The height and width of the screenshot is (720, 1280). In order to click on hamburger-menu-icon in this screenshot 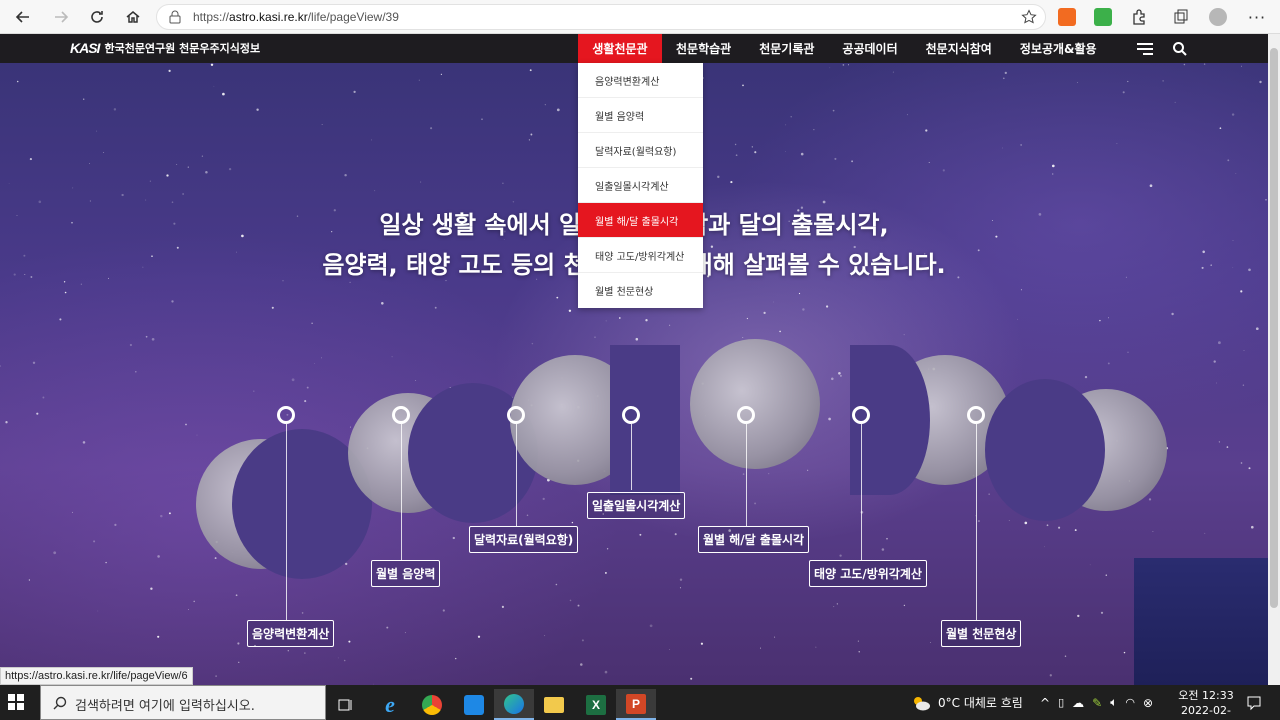, I will do `click(1145, 49)`.